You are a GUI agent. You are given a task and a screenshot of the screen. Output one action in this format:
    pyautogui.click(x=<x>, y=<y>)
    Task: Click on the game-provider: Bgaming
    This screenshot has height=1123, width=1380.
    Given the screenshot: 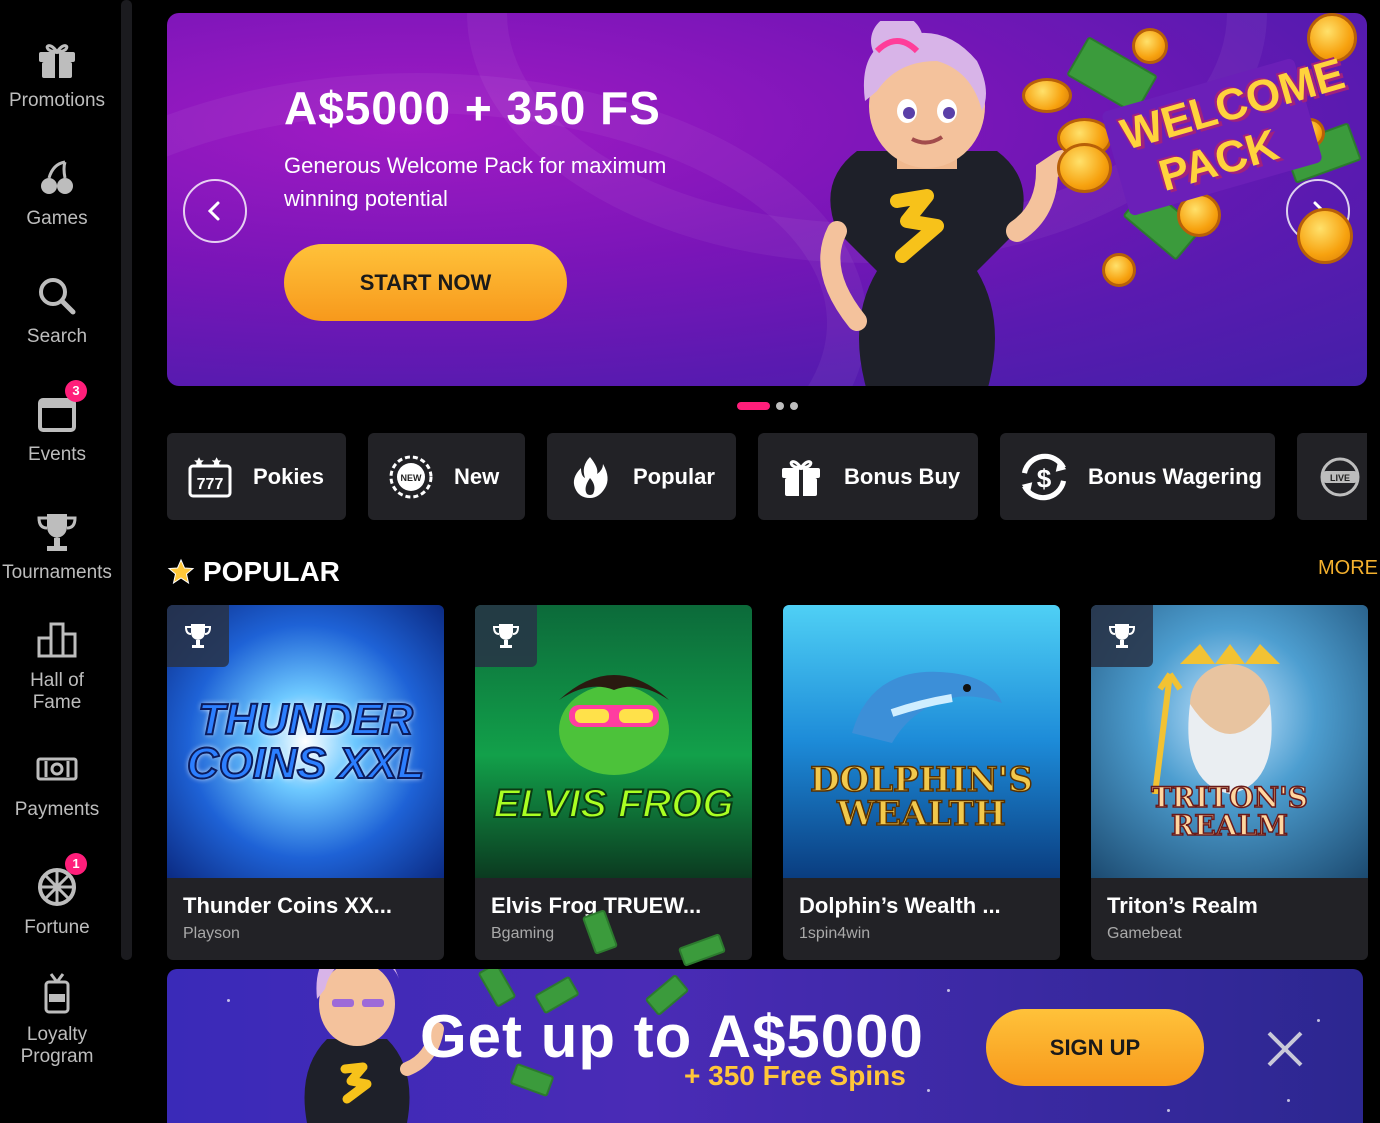 What is the action you would take?
    pyautogui.click(x=523, y=933)
    